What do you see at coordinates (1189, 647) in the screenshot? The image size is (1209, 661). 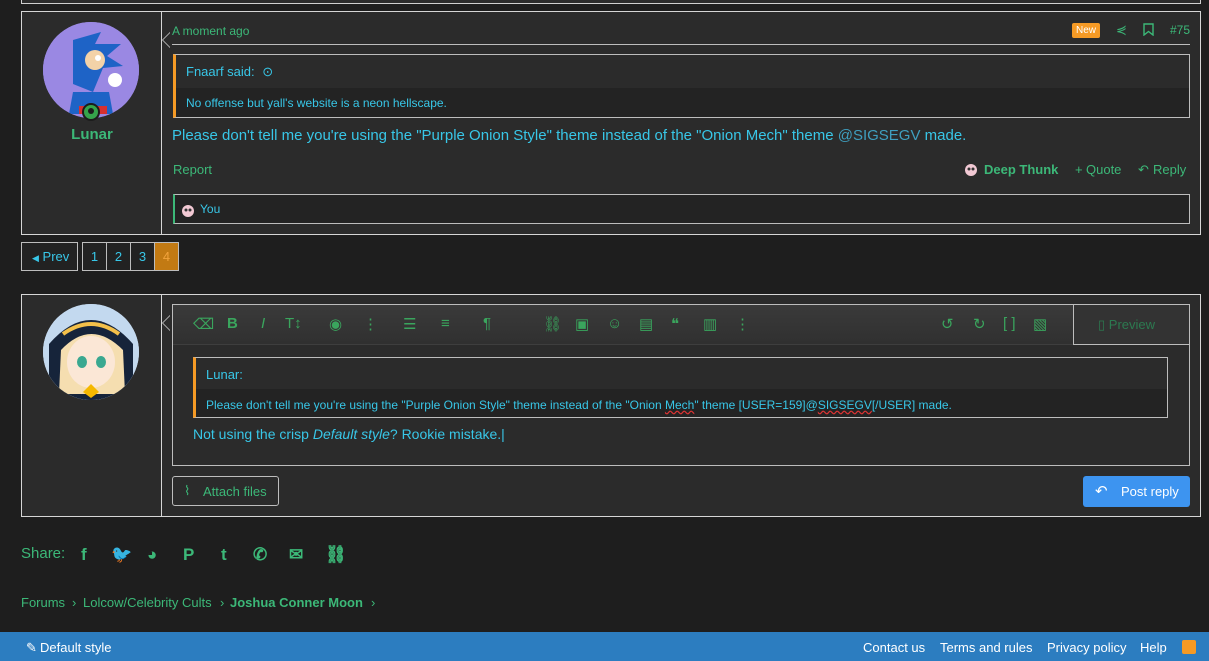 I see `rss-icon` at bounding box center [1189, 647].